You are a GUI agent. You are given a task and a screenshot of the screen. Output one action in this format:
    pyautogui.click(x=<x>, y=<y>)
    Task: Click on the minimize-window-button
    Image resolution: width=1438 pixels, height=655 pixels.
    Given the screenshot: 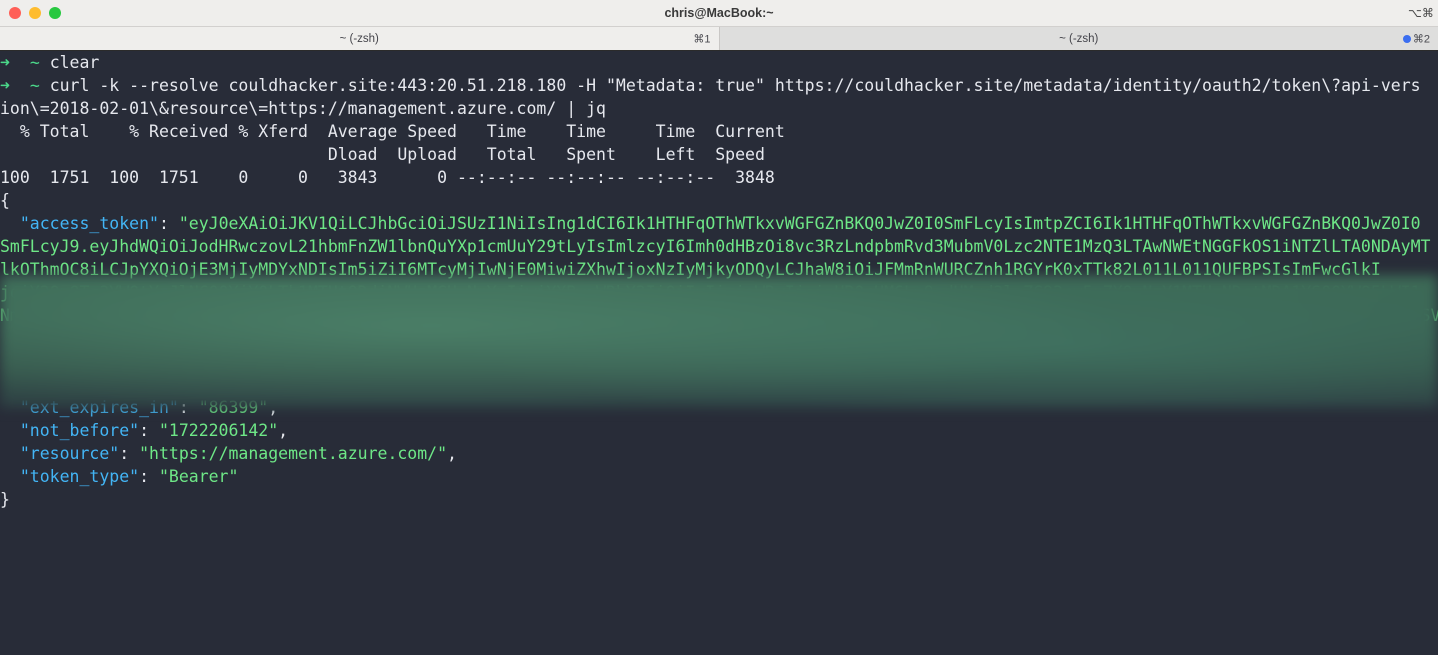 What is the action you would take?
    pyautogui.click(x=35, y=13)
    